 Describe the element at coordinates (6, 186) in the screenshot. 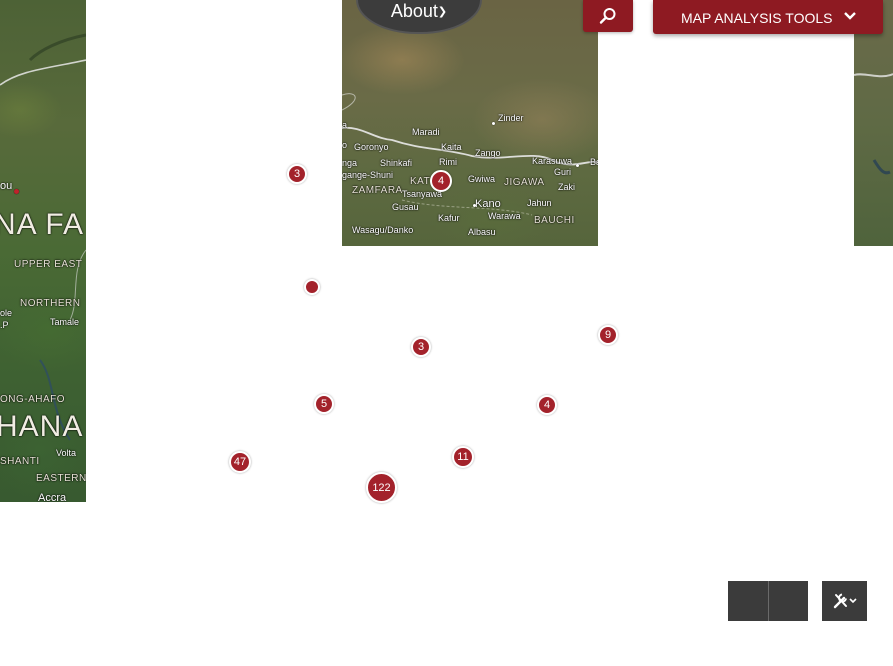

I see `map-label: ou` at that location.